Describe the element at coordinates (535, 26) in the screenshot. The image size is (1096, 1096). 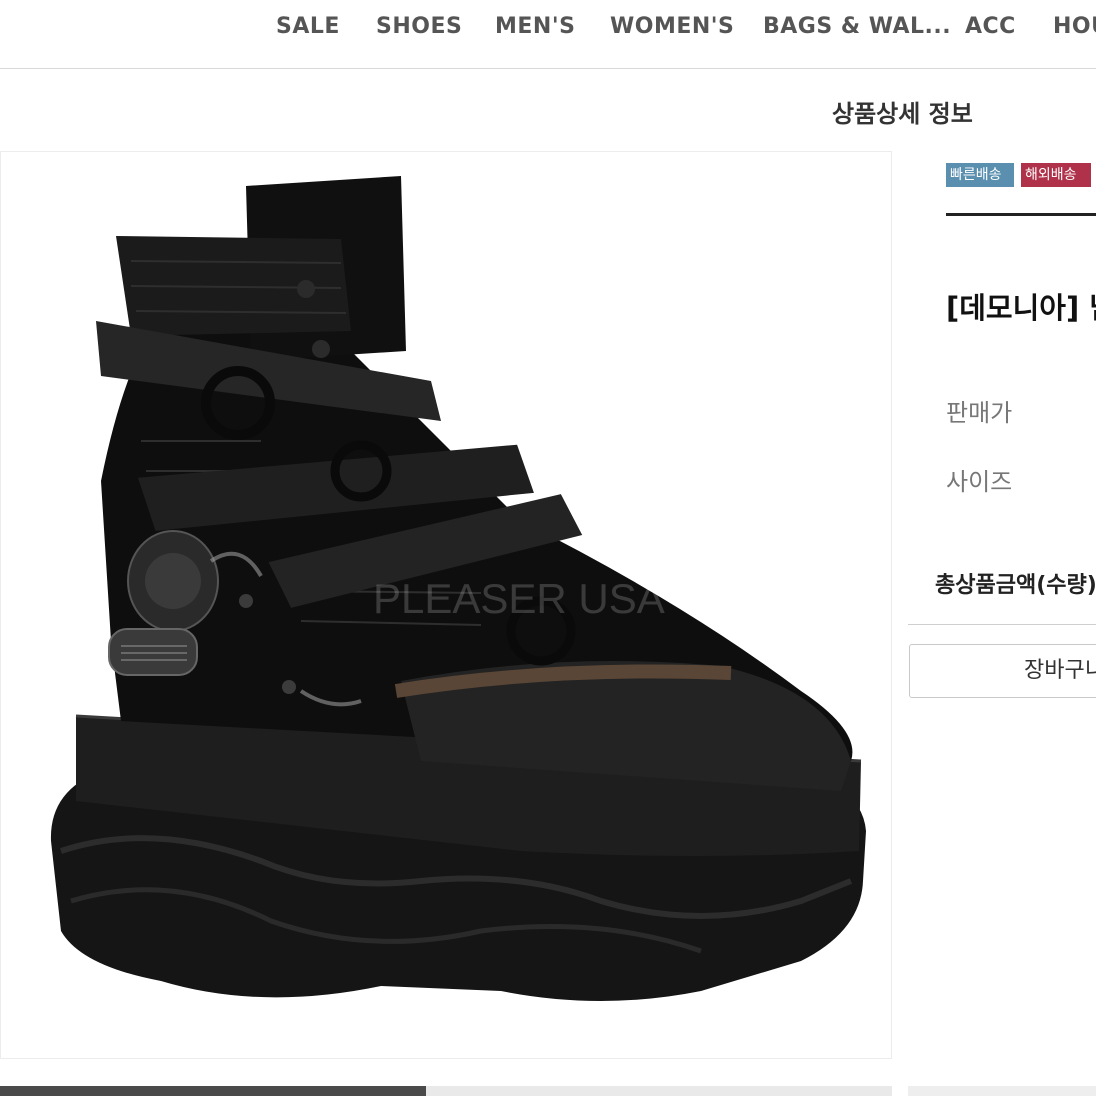
I see `nav-item-mens: MEN'S` at that location.